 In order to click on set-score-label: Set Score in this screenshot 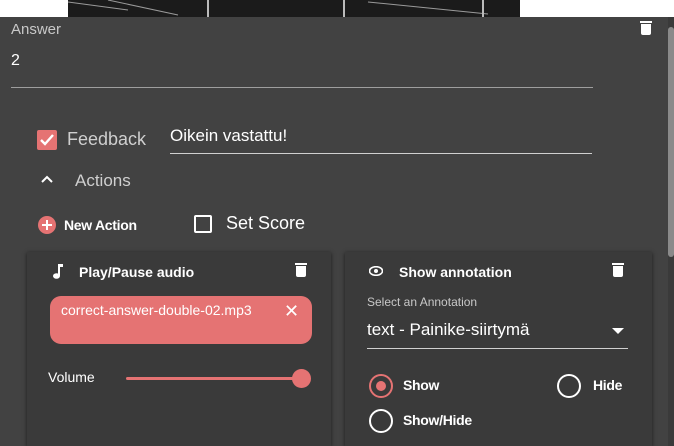, I will do `click(266, 223)`.